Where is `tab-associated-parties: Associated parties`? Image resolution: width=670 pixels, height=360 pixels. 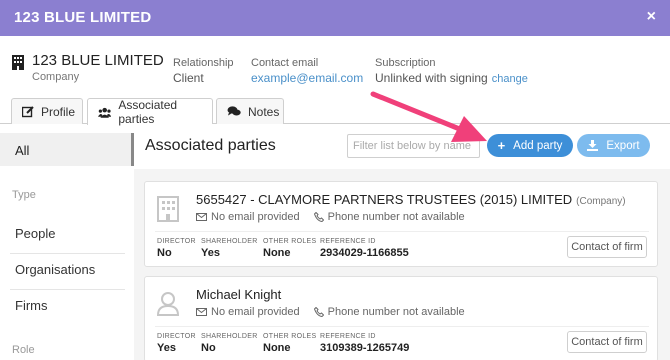
tab-associated-parties: Associated parties is located at coordinates (150, 112).